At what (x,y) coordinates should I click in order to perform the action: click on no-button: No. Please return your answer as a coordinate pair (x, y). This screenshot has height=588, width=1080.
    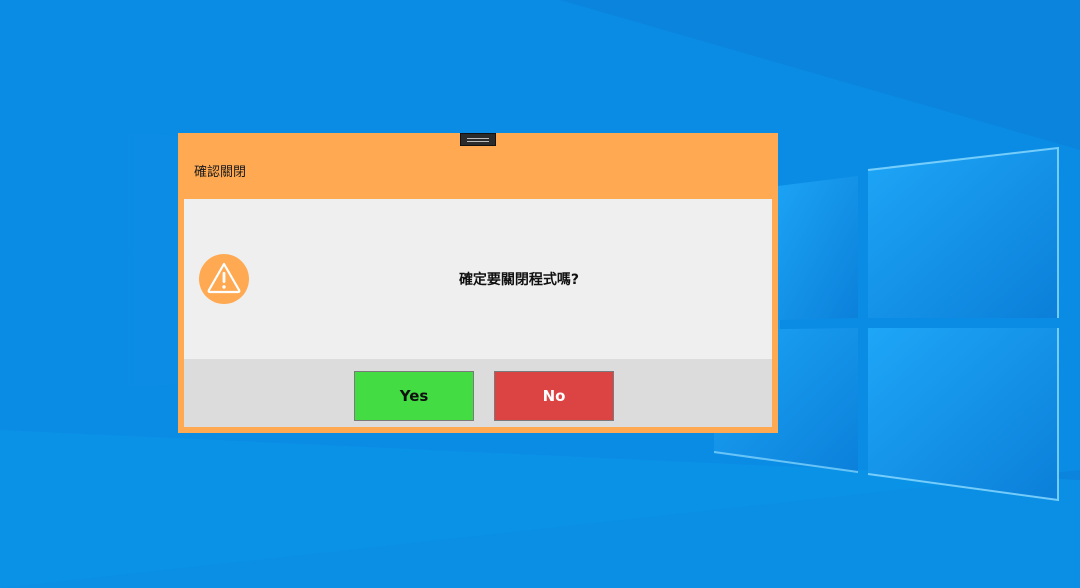
    Looking at the image, I should click on (554, 396).